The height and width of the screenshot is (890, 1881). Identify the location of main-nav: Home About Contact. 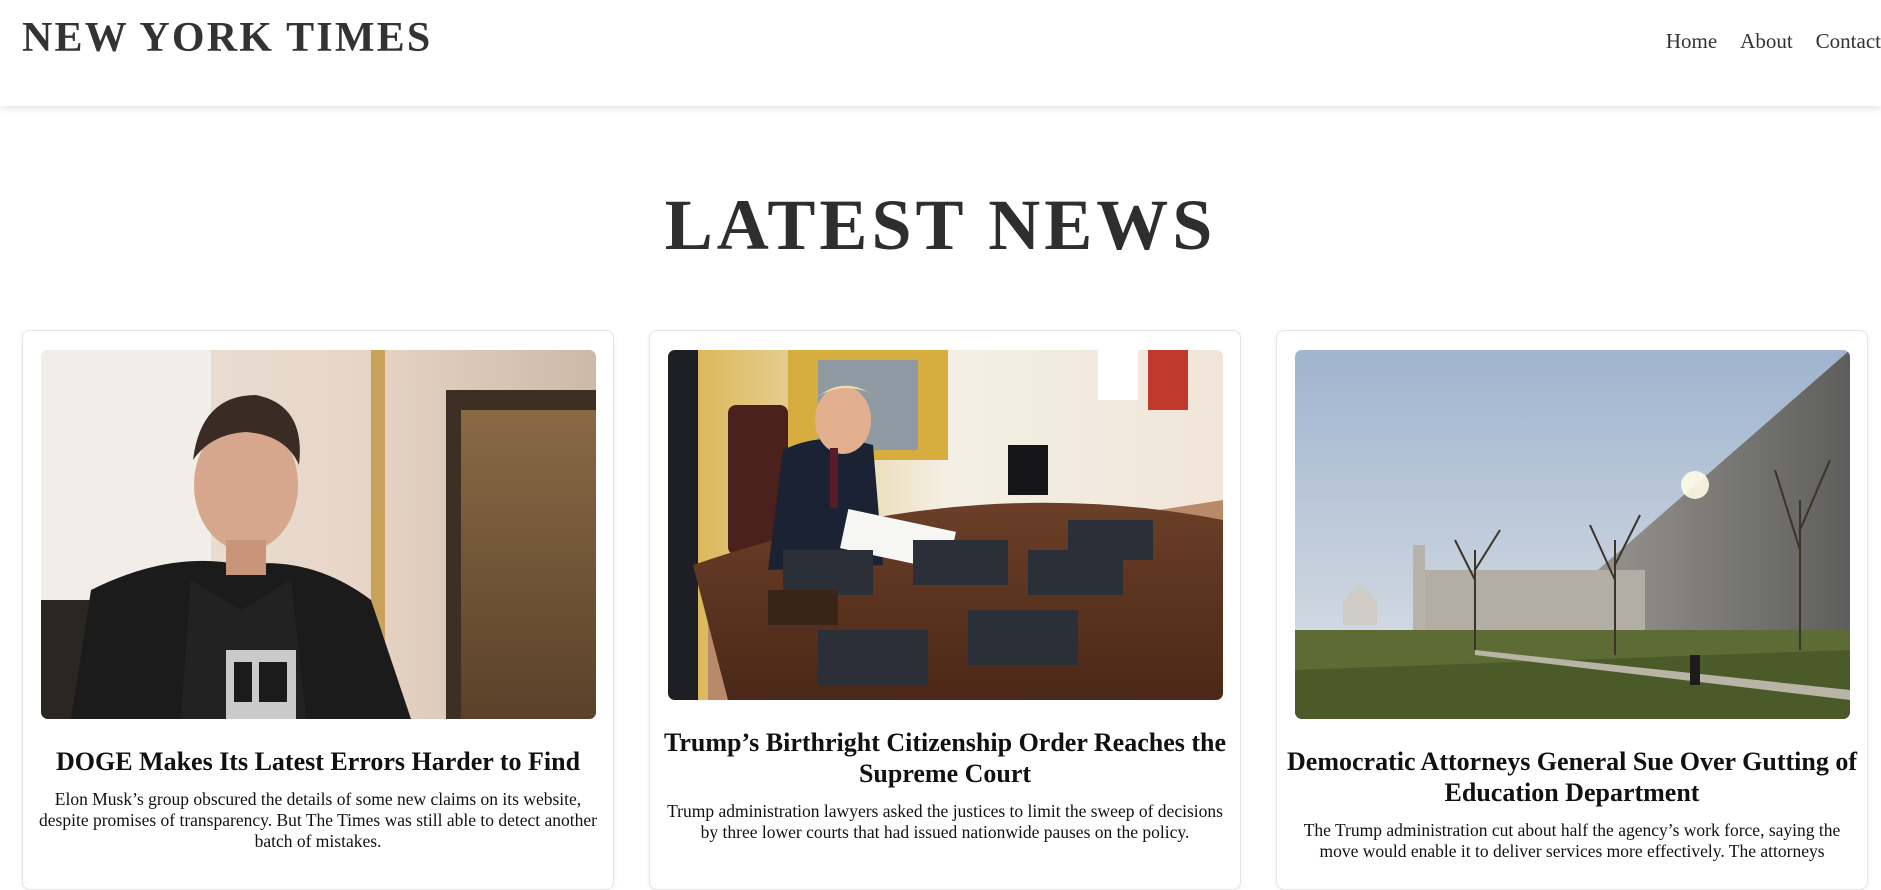
(1773, 41).